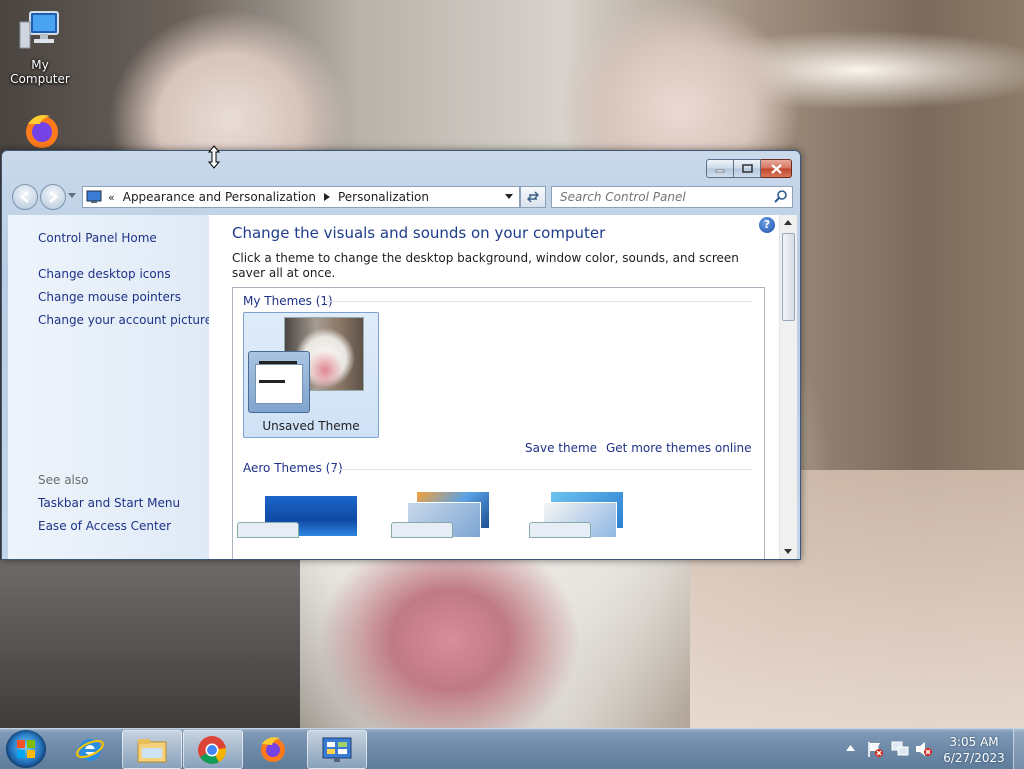 The width and height of the screenshot is (1024, 769). What do you see at coordinates (509, 196) in the screenshot?
I see `address-dropdown-icon` at bounding box center [509, 196].